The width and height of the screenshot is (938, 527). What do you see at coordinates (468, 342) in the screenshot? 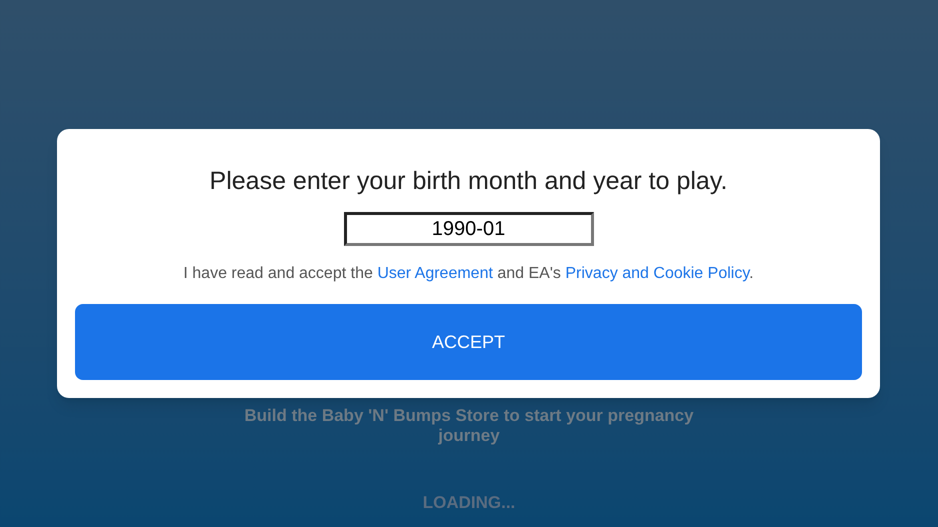
I see `accept-button: ACCEPT` at bounding box center [468, 342].